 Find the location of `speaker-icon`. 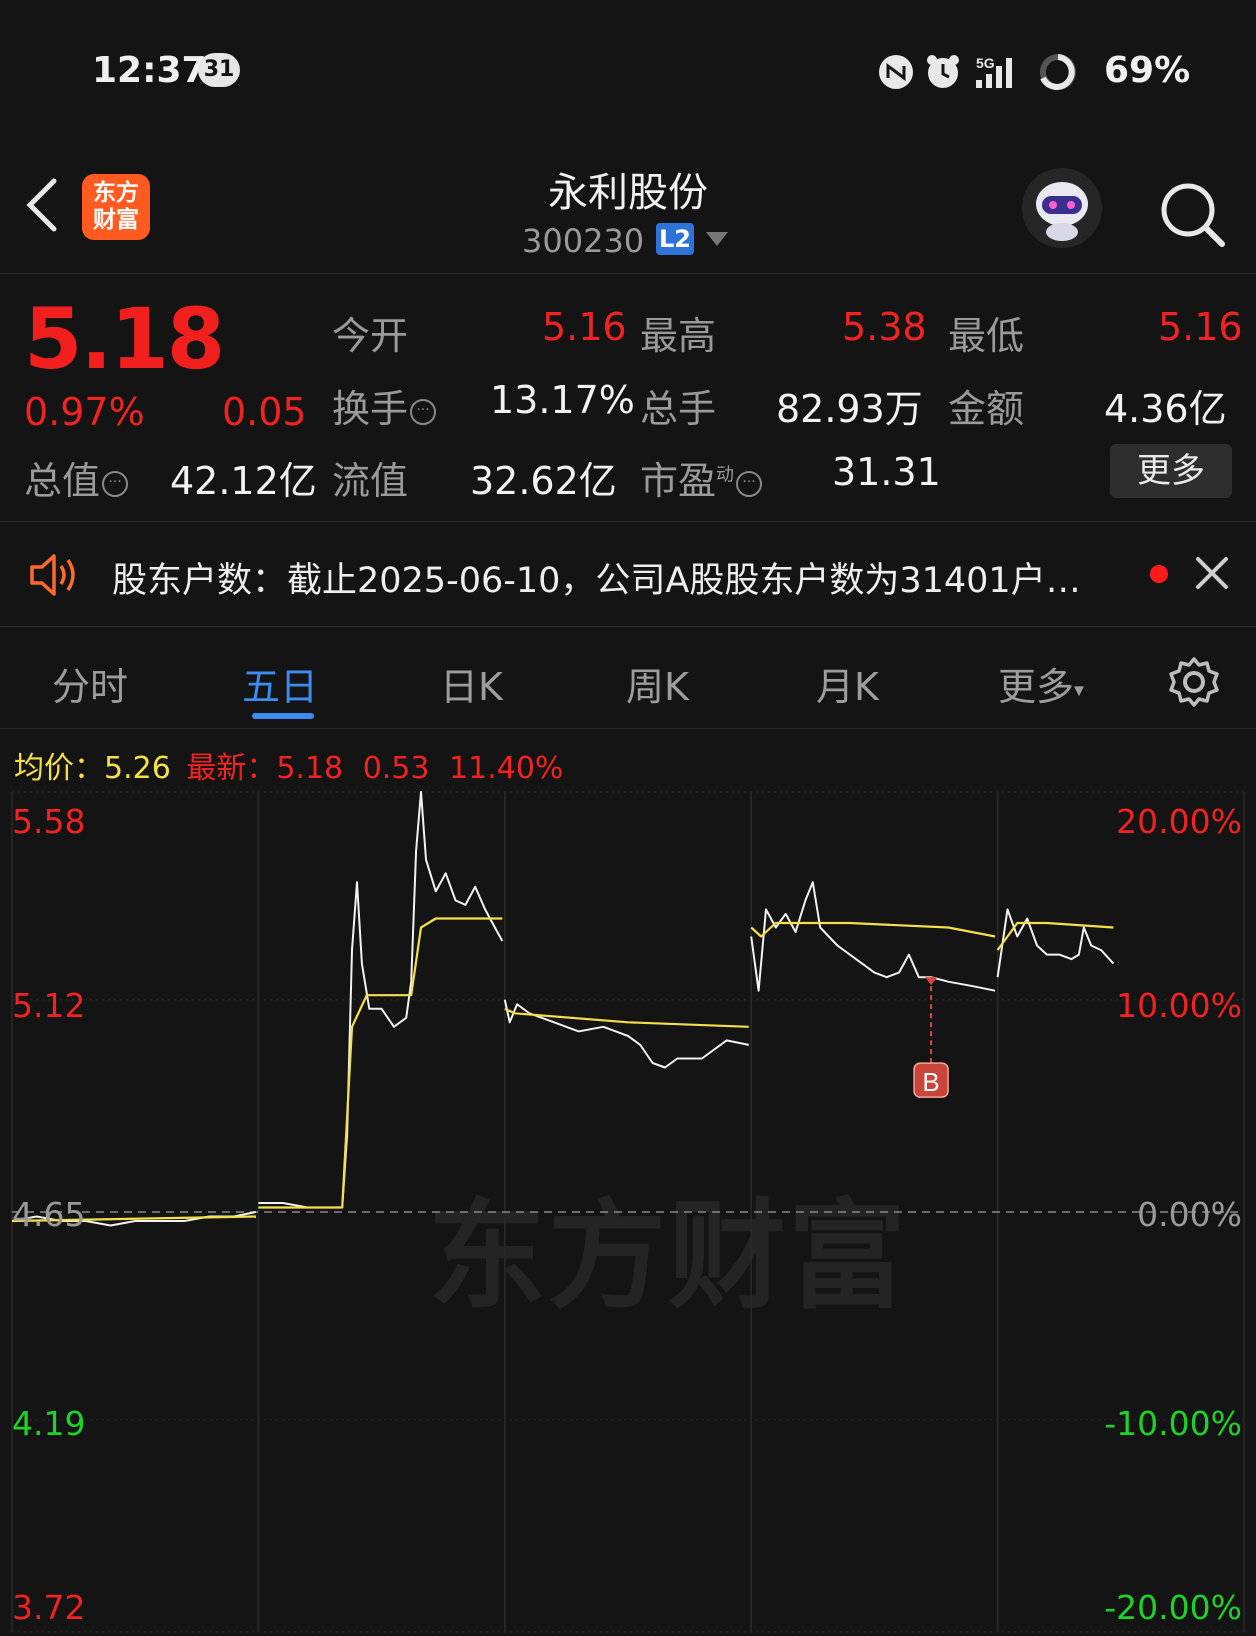

speaker-icon is located at coordinates (52, 575).